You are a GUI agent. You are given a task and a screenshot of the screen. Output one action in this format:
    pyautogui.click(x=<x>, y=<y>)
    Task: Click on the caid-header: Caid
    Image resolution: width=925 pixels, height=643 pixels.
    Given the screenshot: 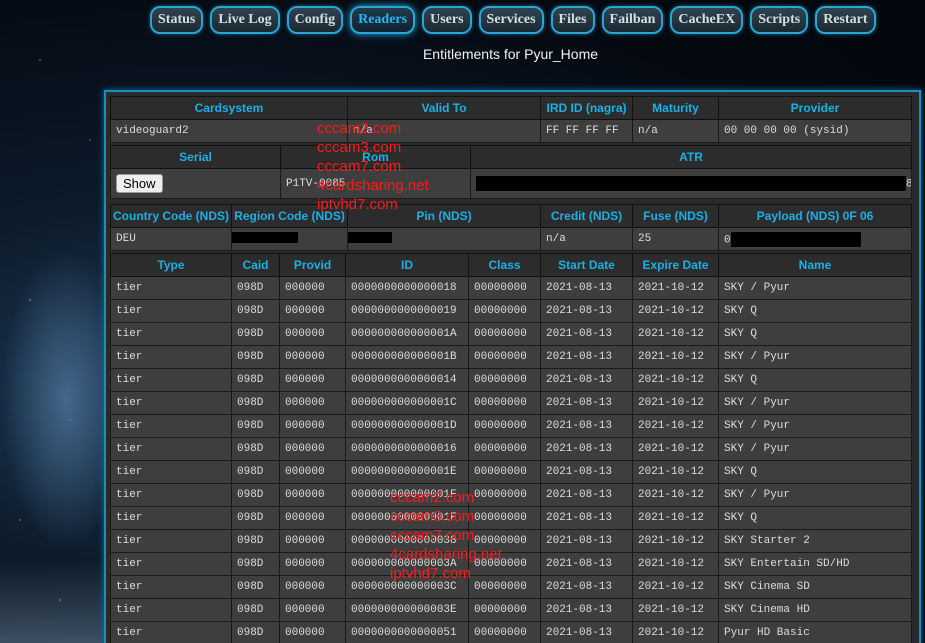 What is the action you would take?
    pyautogui.click(x=255, y=265)
    